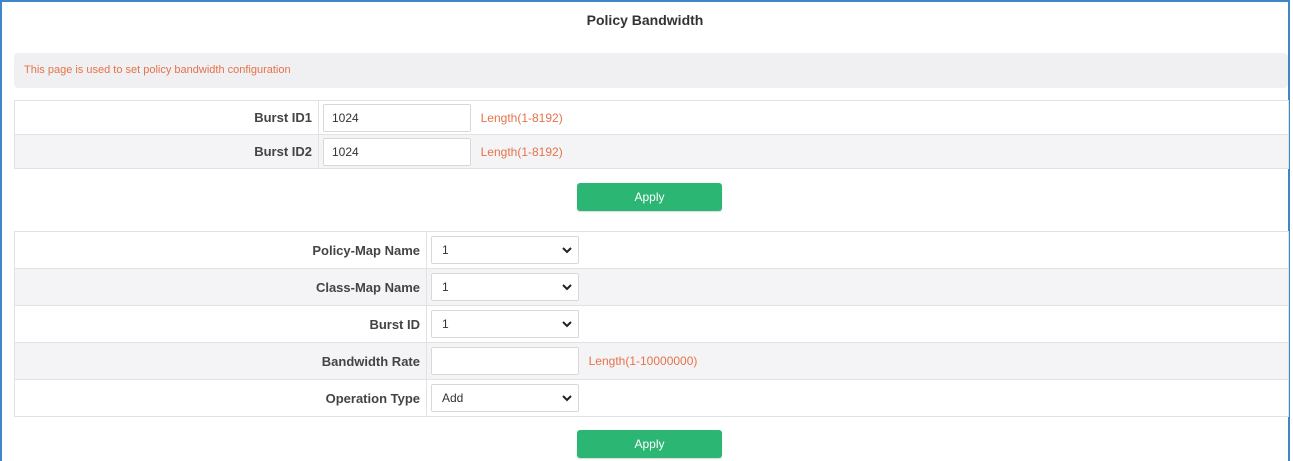 The width and height of the screenshot is (1293, 461). What do you see at coordinates (166, 117) in the screenshot?
I see `burst-id1-label: Burst ID1` at bounding box center [166, 117].